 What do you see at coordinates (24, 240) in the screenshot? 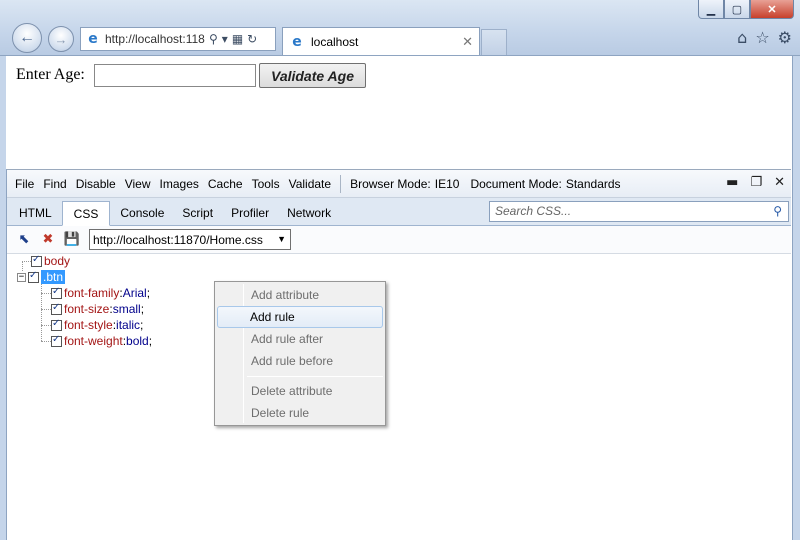
I see `select-element-cursor-icon: ⬉` at bounding box center [24, 240].